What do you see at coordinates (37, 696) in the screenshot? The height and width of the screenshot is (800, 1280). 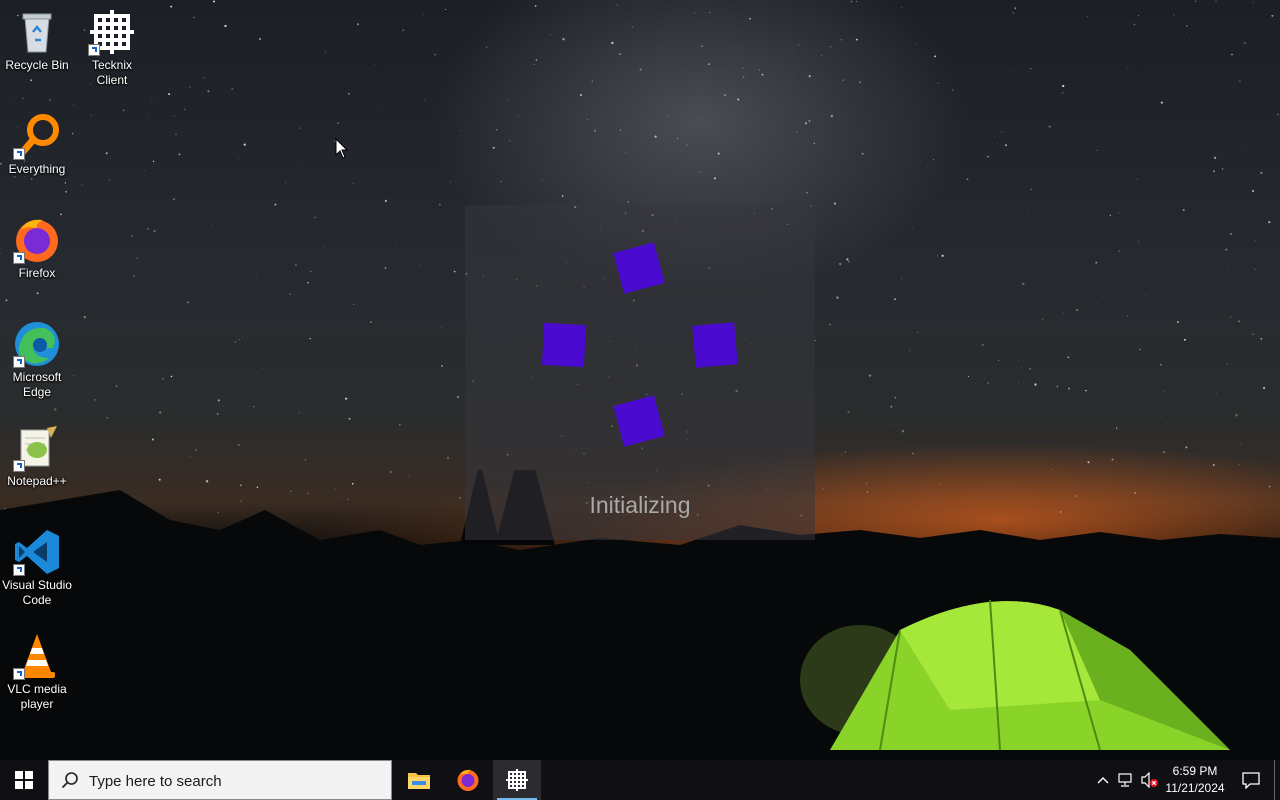 I see `desktop-icon-label: VLC media player` at bounding box center [37, 696].